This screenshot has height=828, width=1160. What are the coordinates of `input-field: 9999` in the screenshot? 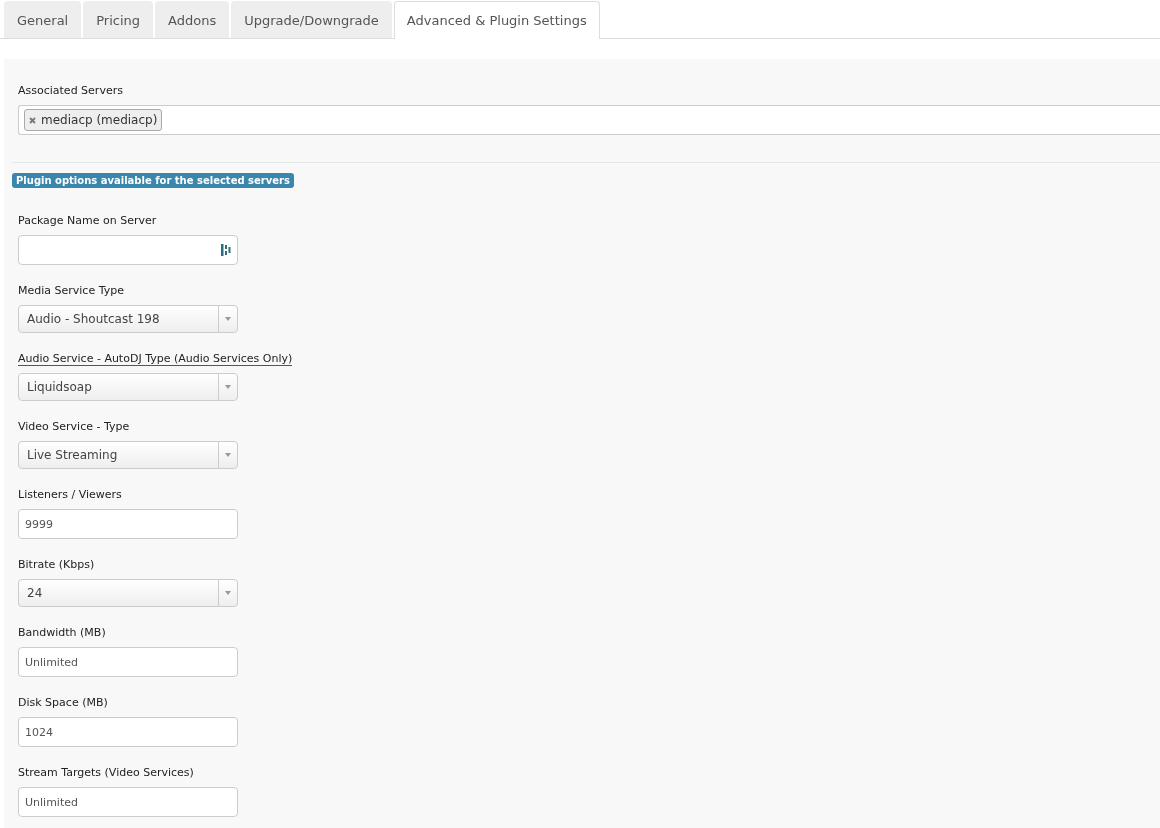 It's located at (128, 524).